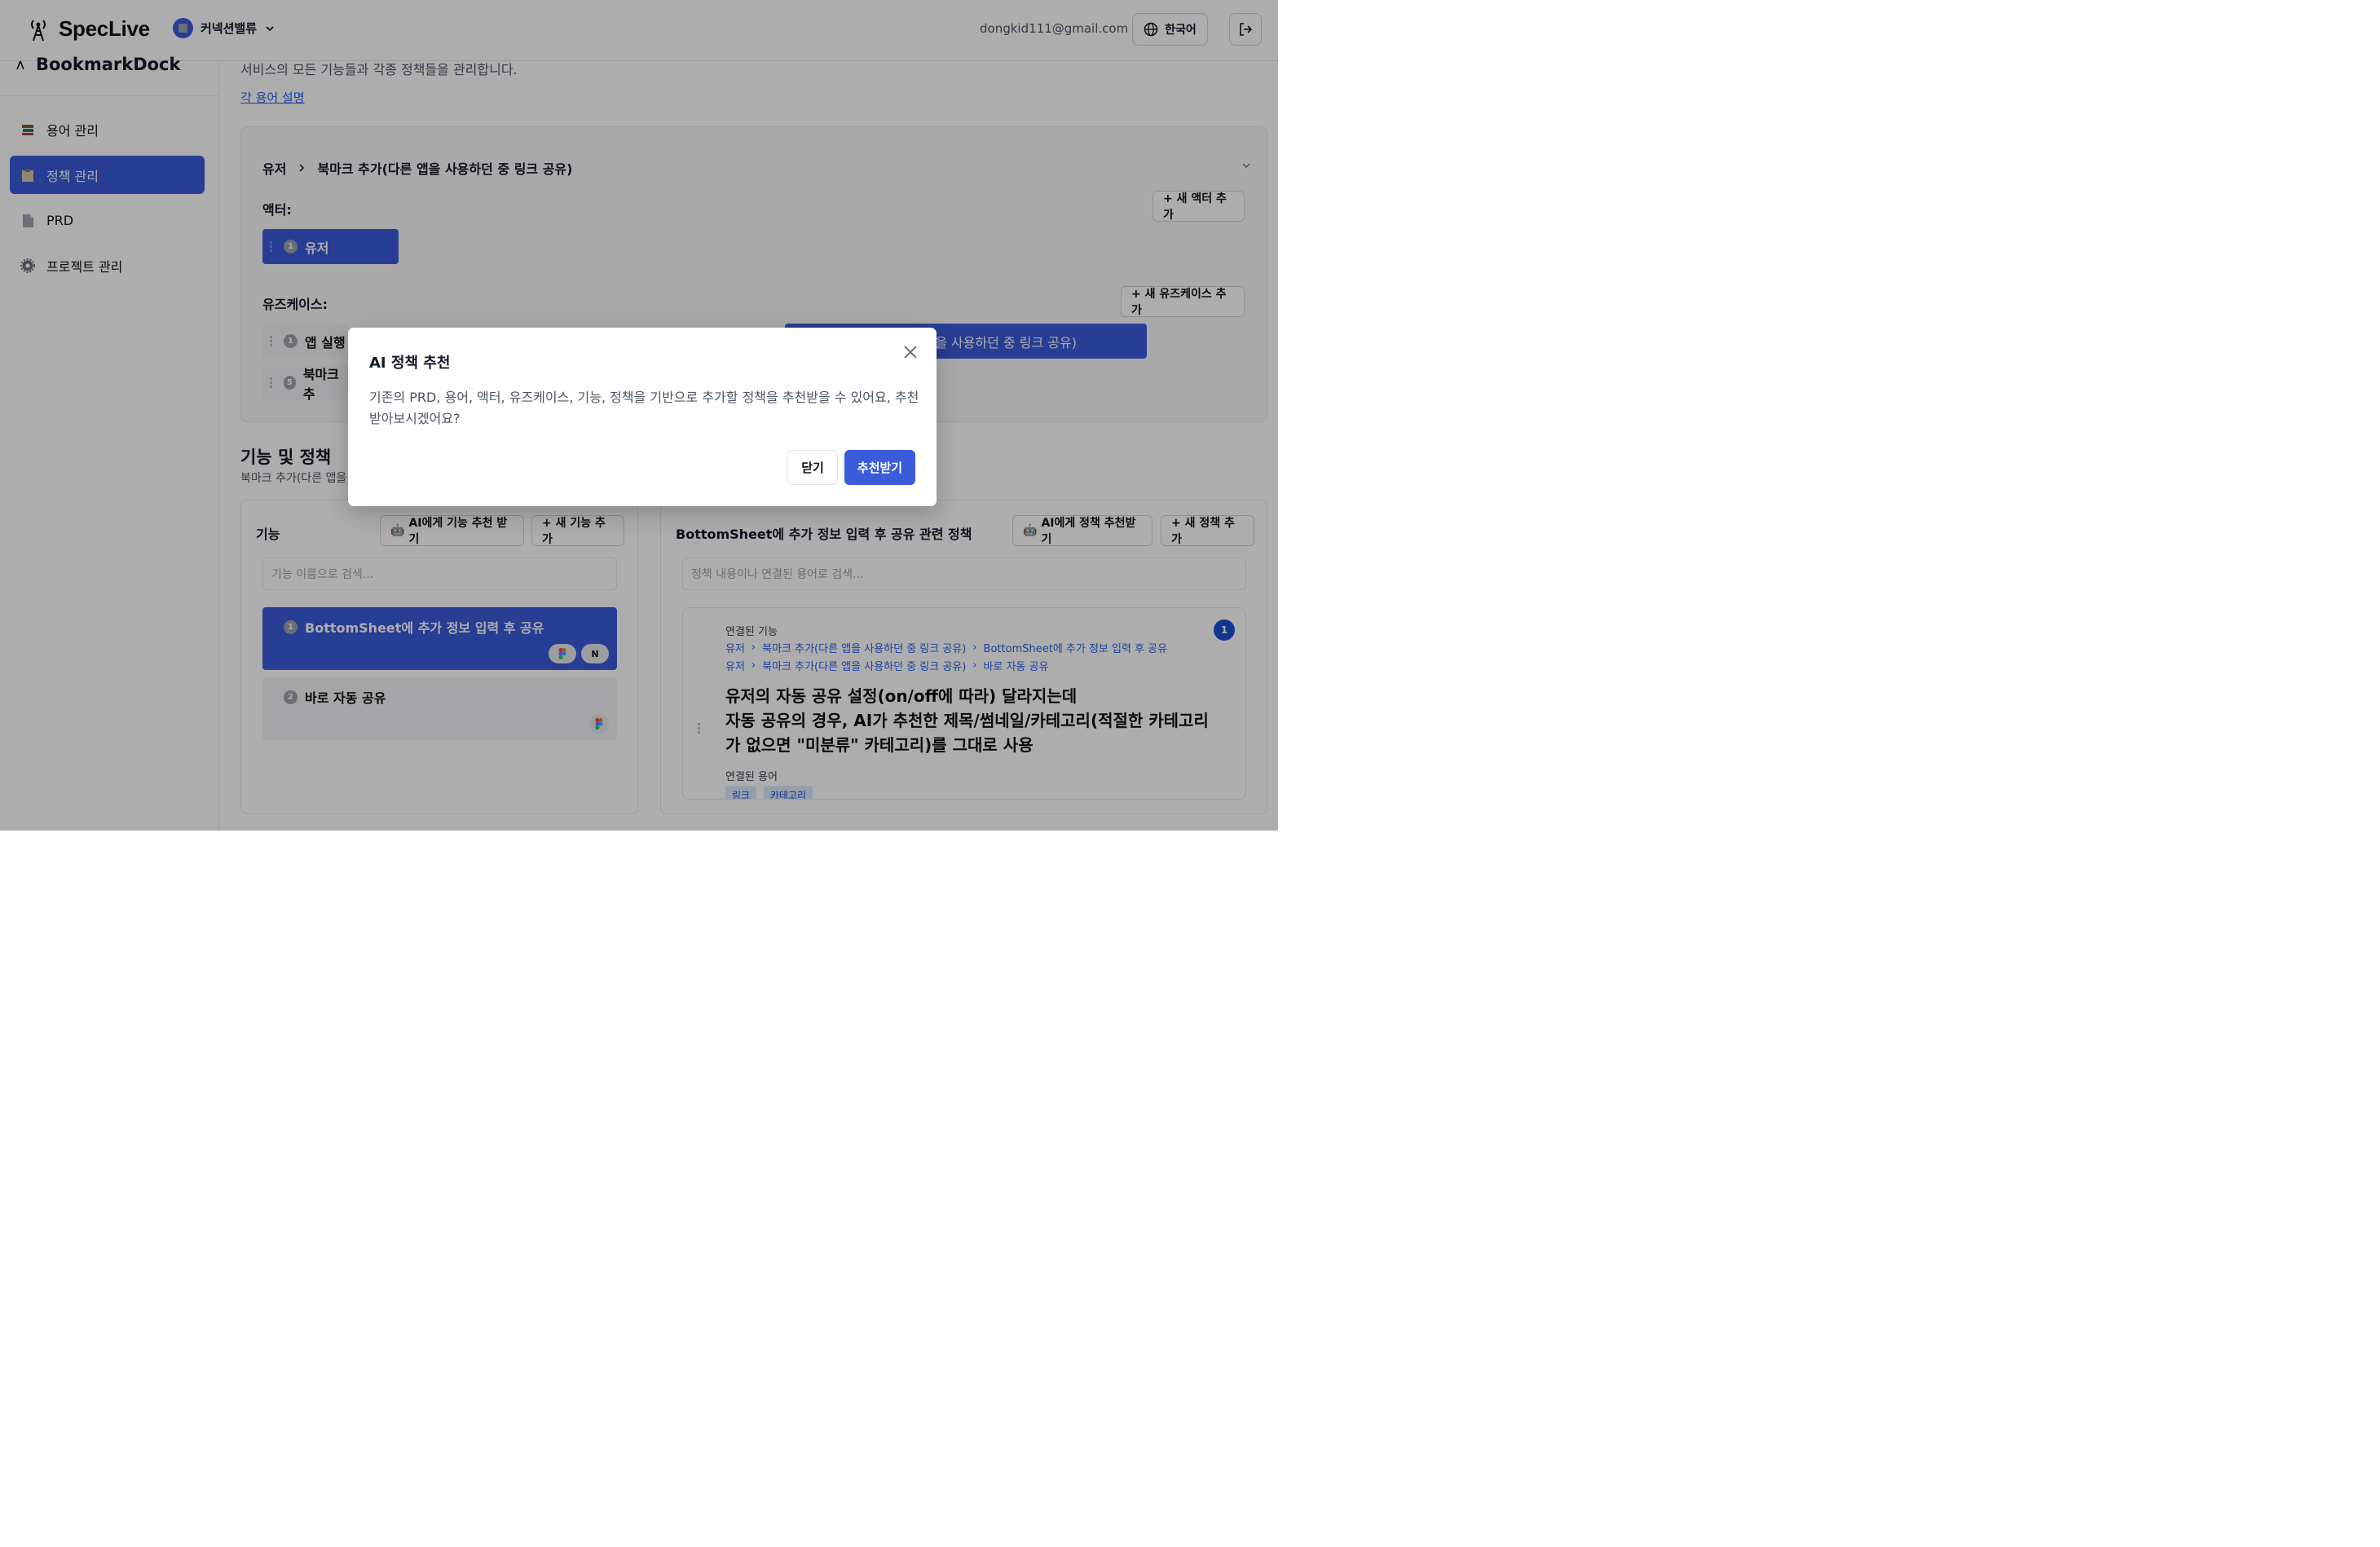 The image size is (2380, 1547). I want to click on modal-close-button: 닫기, so click(813, 467).